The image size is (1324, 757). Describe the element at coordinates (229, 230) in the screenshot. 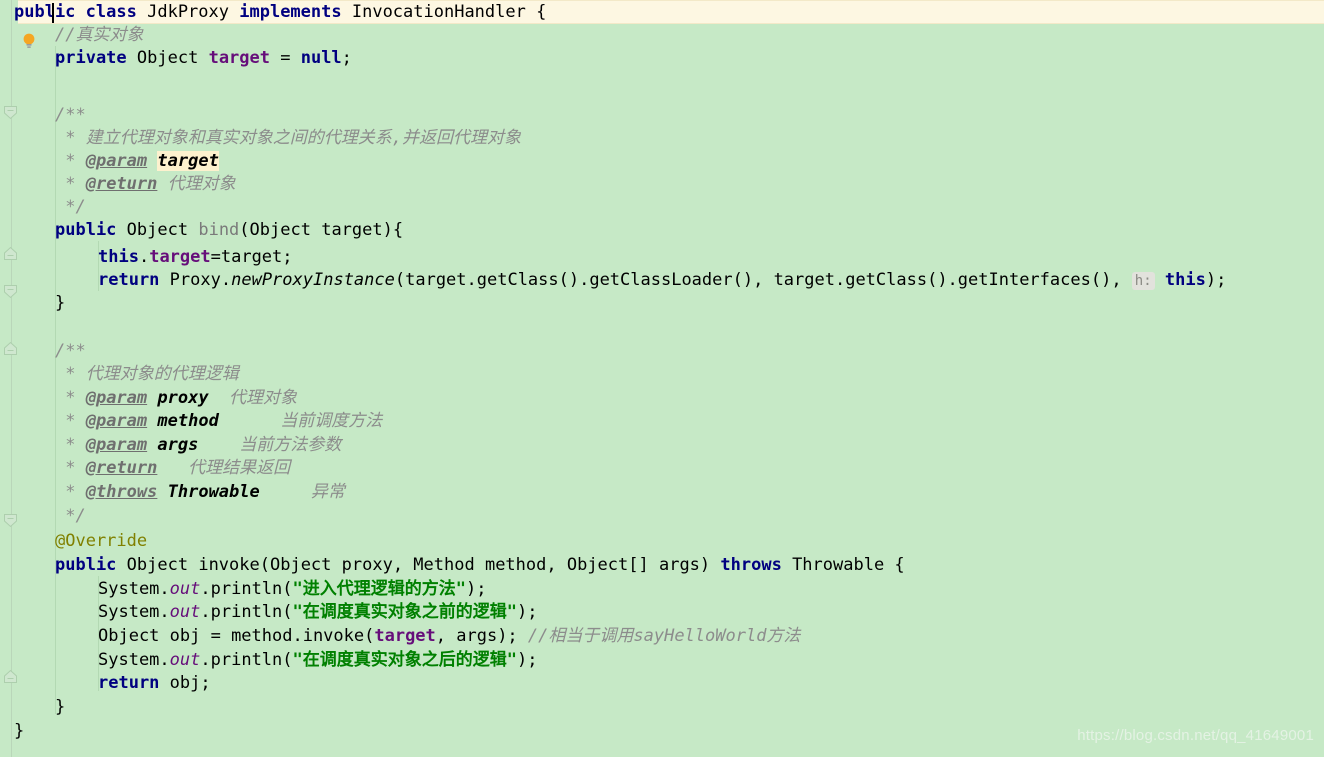

I see `code-line: public Object bind(Object target){` at that location.